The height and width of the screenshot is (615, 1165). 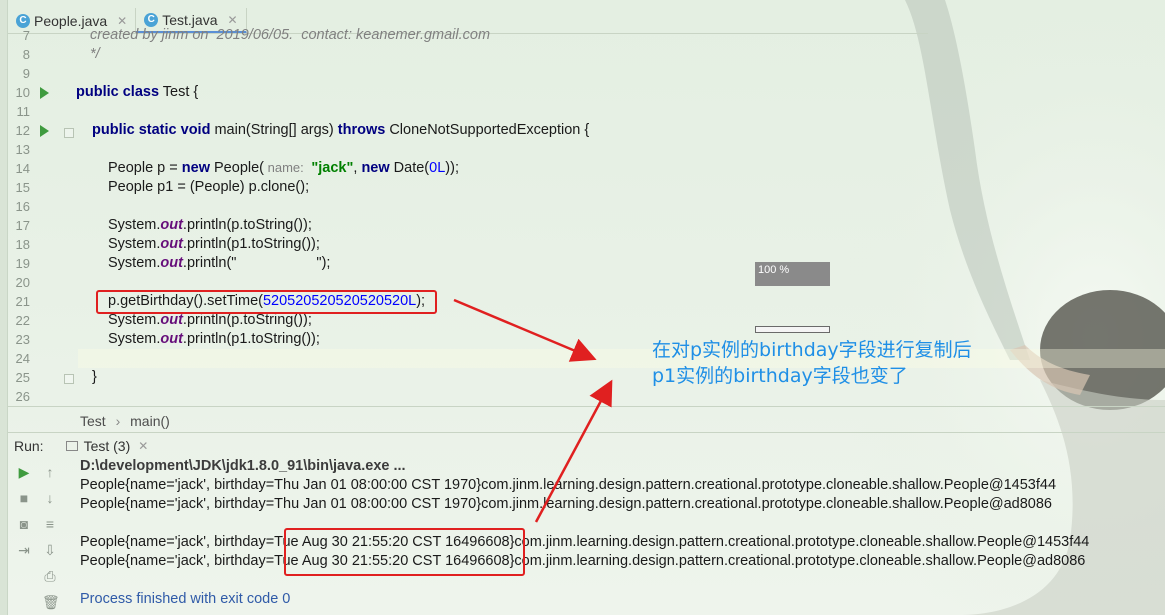 What do you see at coordinates (22, 187) in the screenshot?
I see `line-number: 15` at bounding box center [22, 187].